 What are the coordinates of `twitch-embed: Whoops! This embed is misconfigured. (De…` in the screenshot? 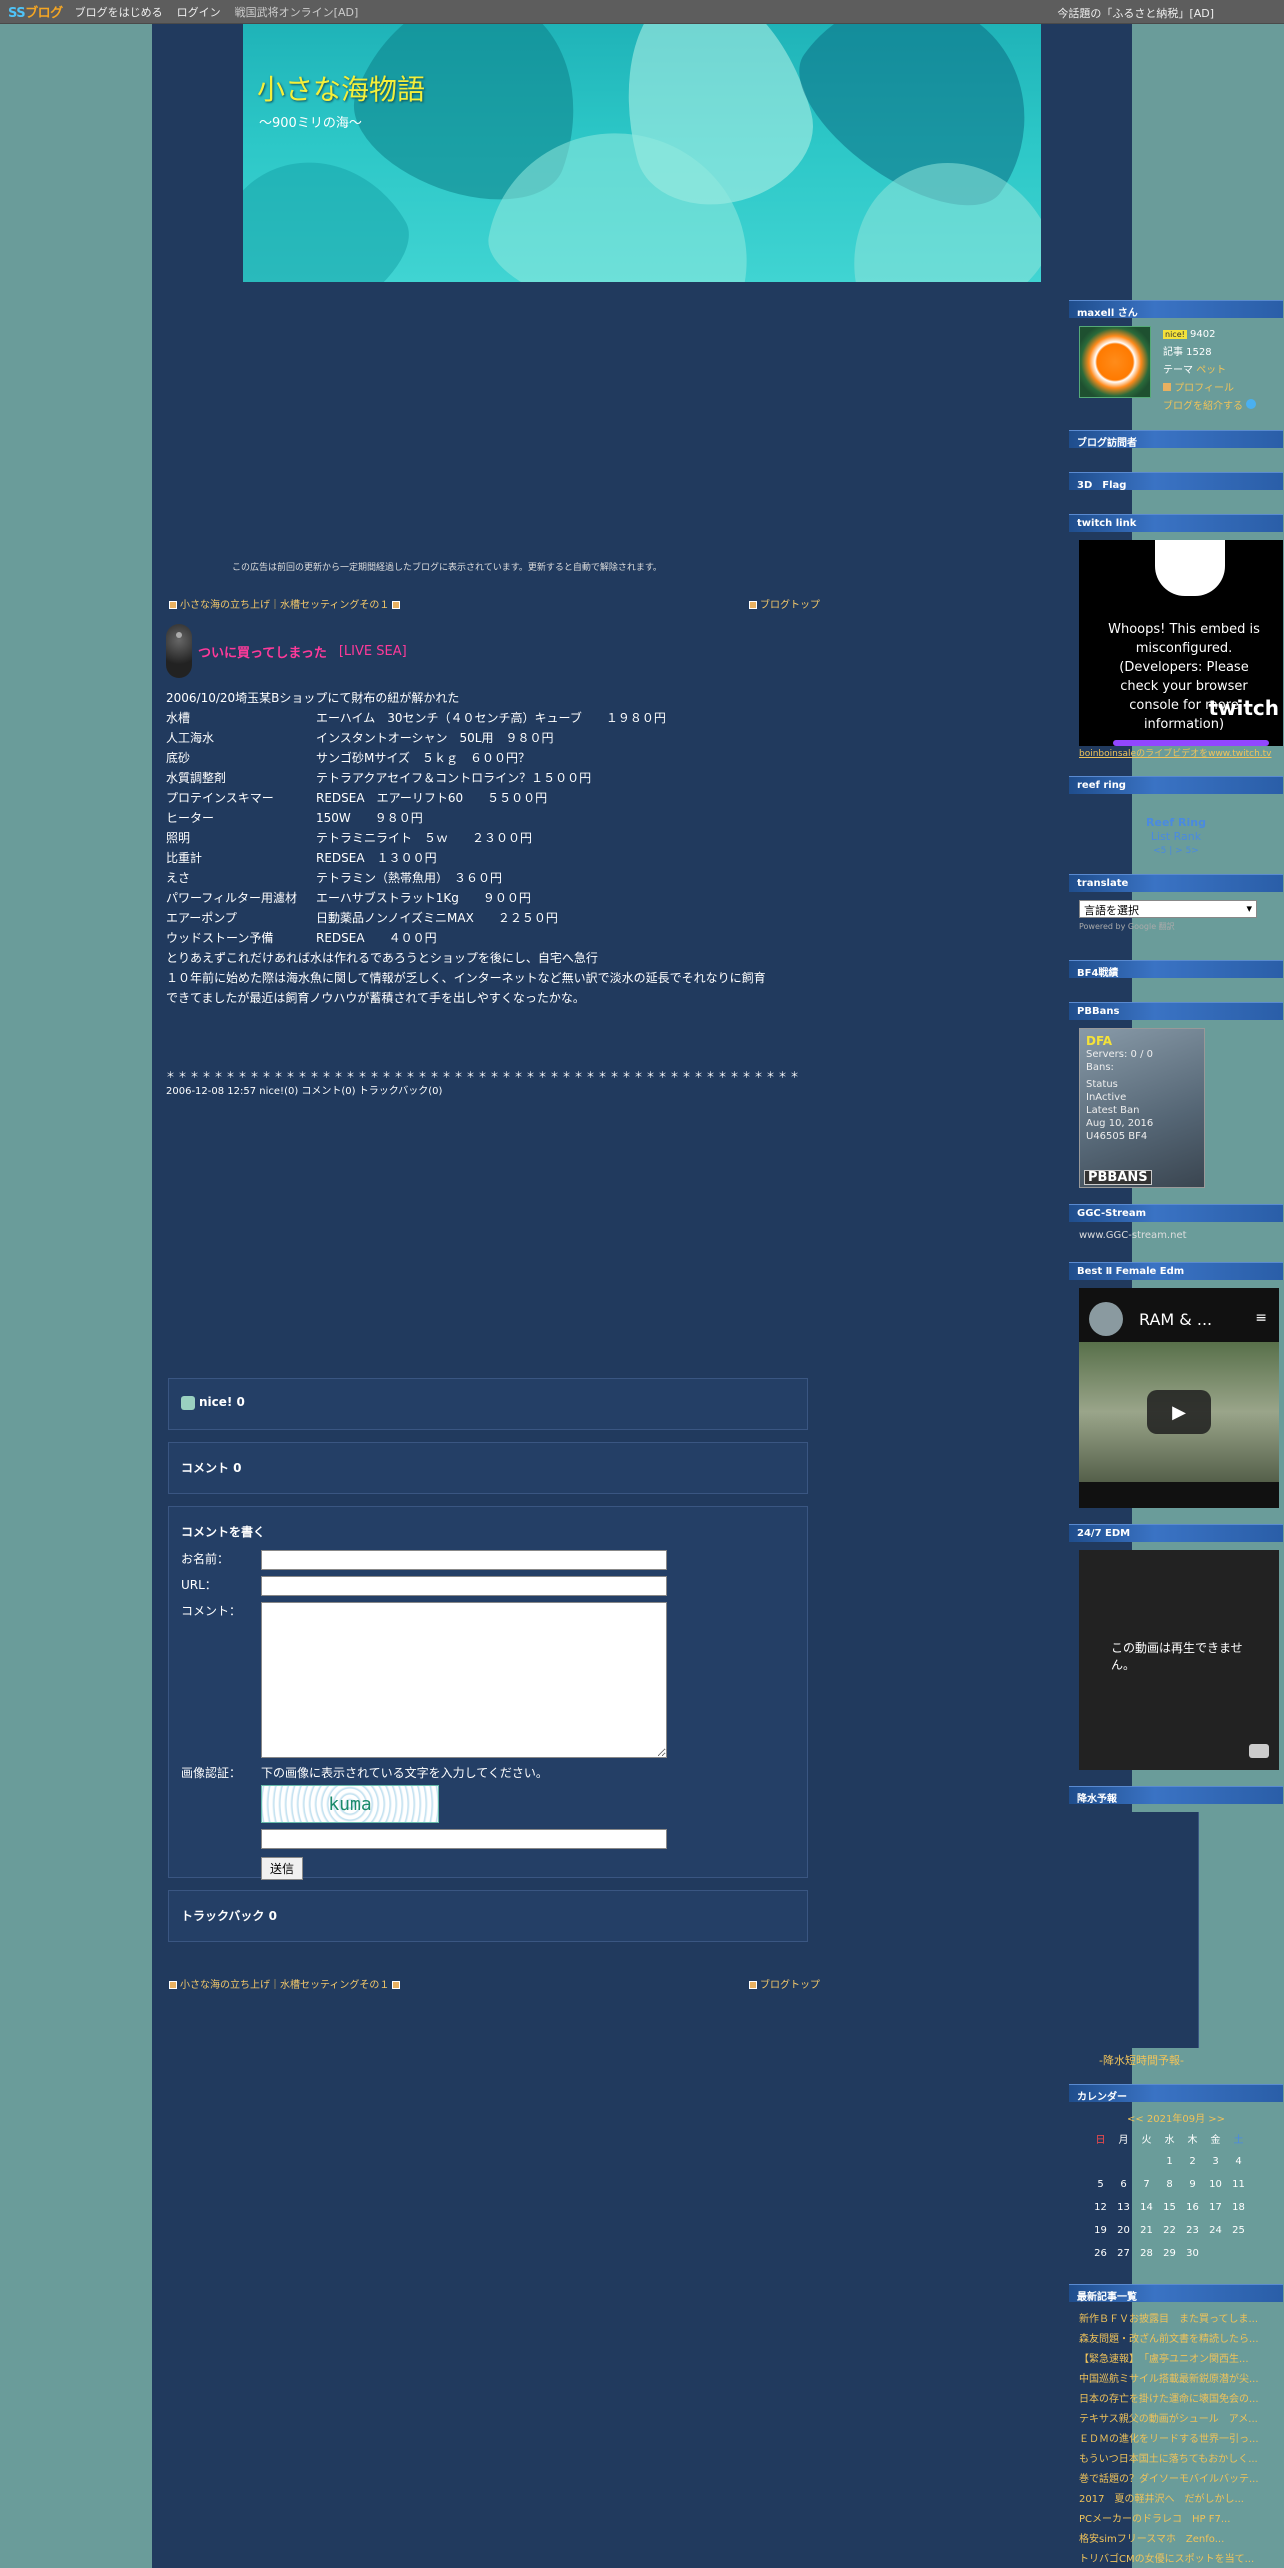 It's located at (1181, 643).